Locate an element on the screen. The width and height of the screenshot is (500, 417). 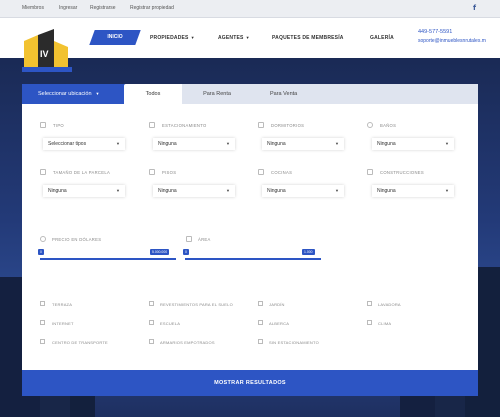
type-select: Seleccionar tipos ▼ is located at coordinates (84, 144).